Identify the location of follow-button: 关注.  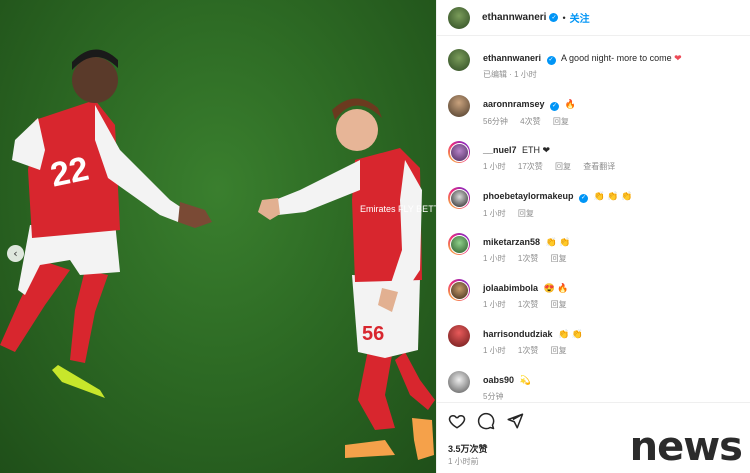
(580, 17).